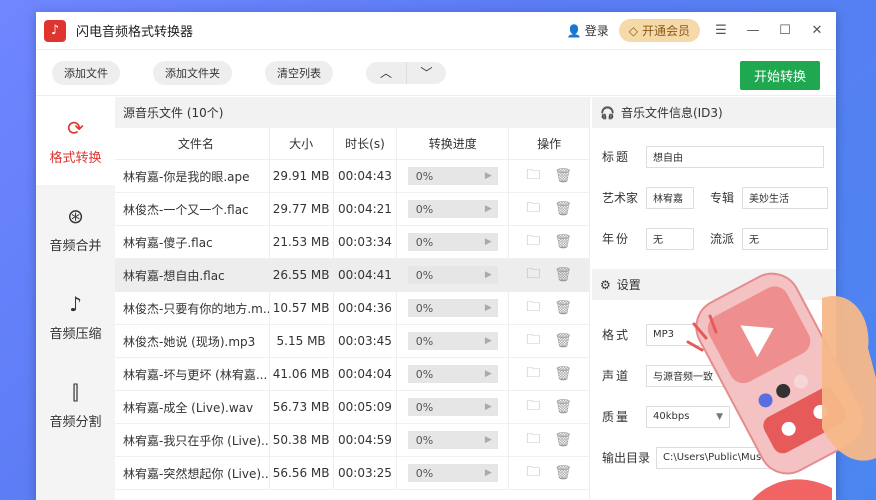 The width and height of the screenshot is (876, 500). What do you see at coordinates (302, 407) in the screenshot?
I see `file-size-cell: 56.73 MB` at bounding box center [302, 407].